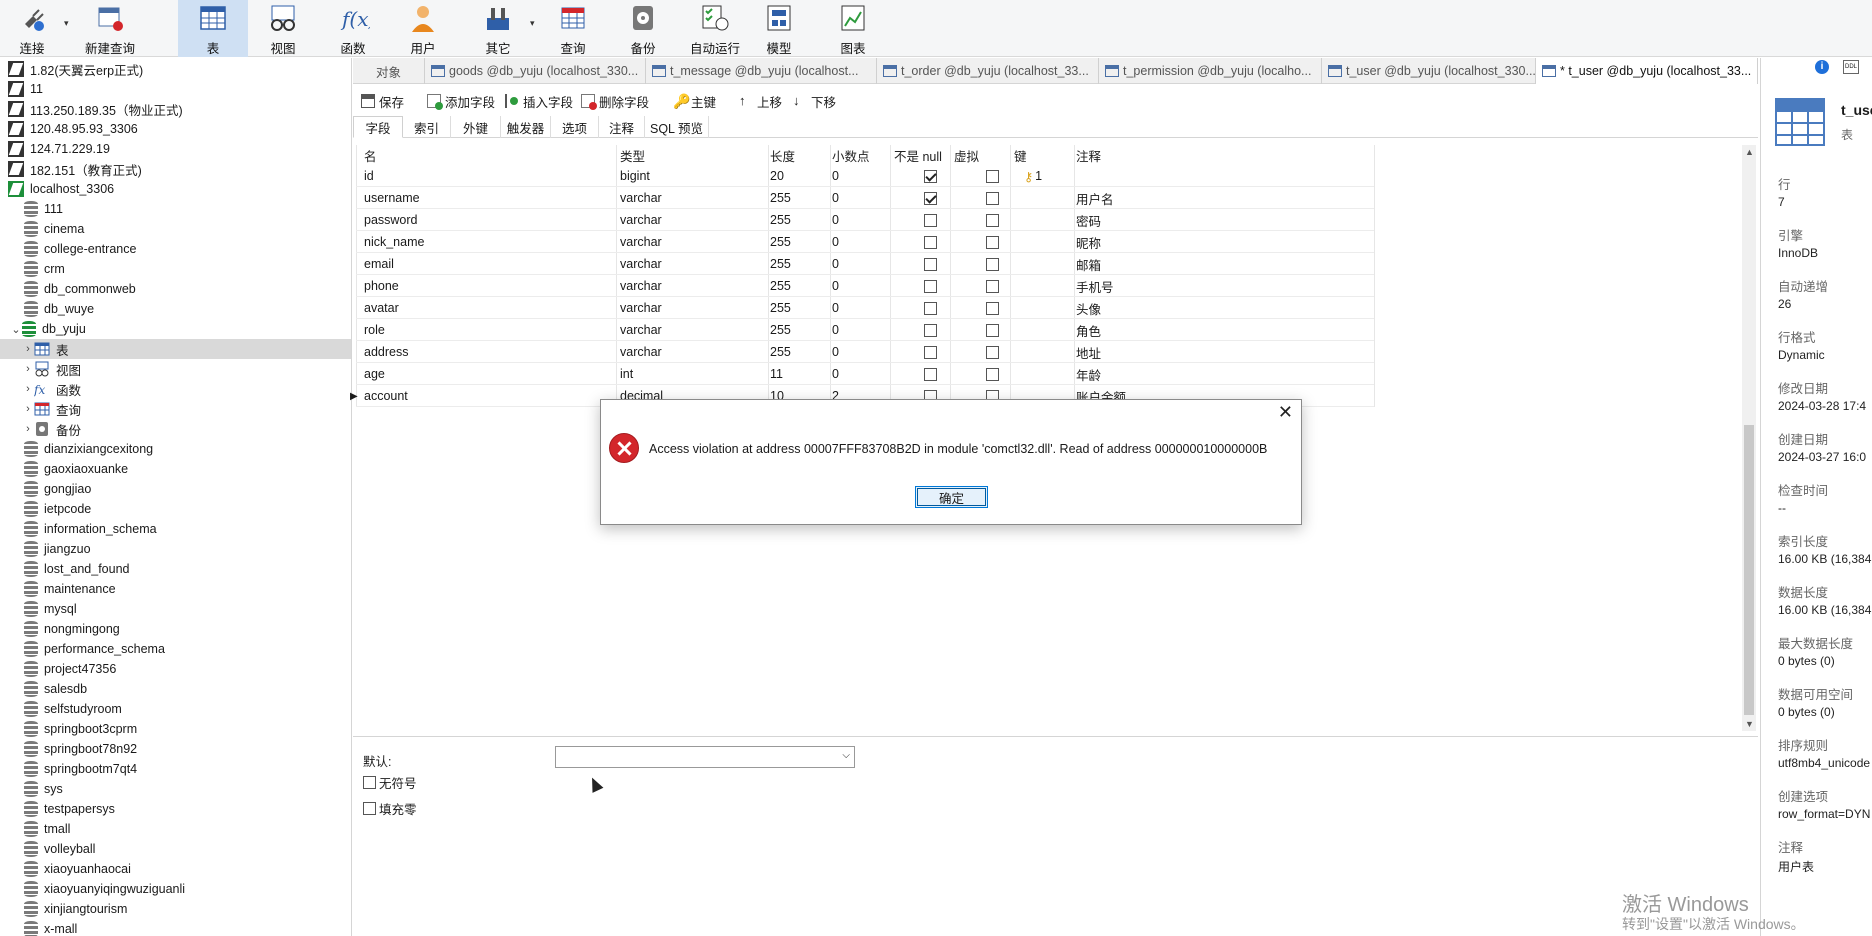  I want to click on cell-comment: 密码, so click(1088, 220).